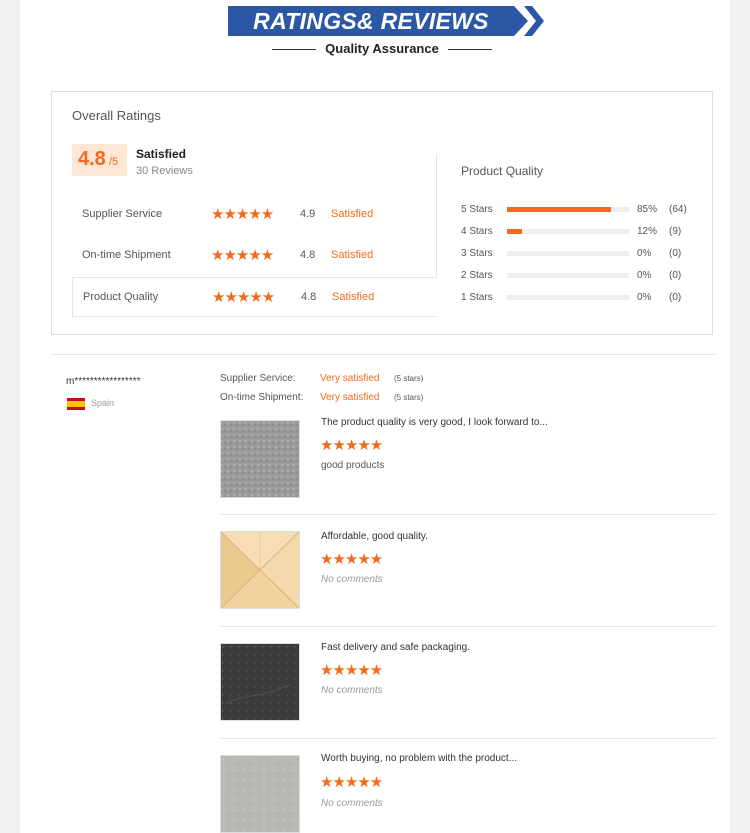 Image resolution: width=750 pixels, height=833 pixels. I want to click on review-text: Fast delivery and safe packaging., so click(395, 647).